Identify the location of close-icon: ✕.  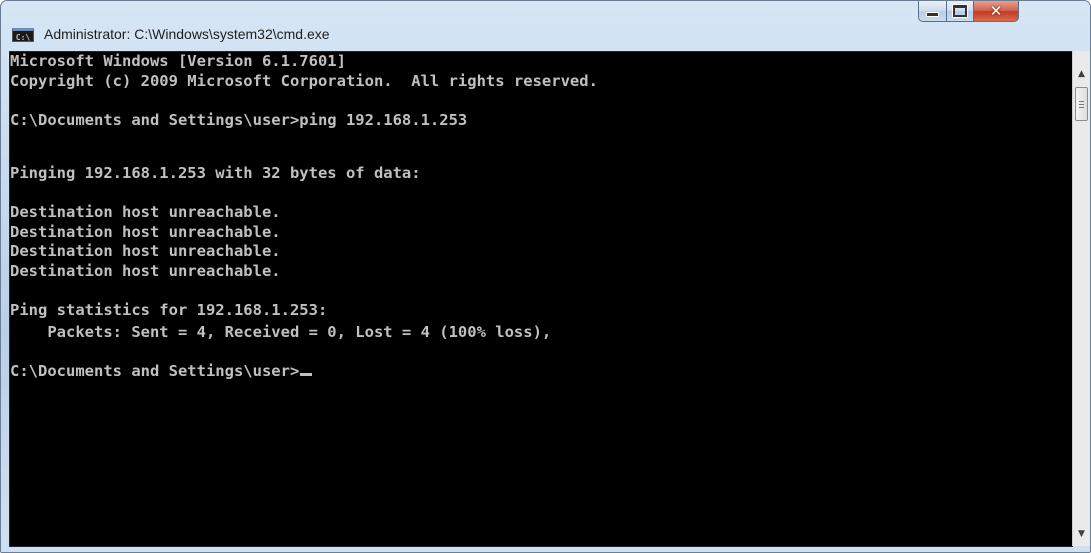
(996, 11).